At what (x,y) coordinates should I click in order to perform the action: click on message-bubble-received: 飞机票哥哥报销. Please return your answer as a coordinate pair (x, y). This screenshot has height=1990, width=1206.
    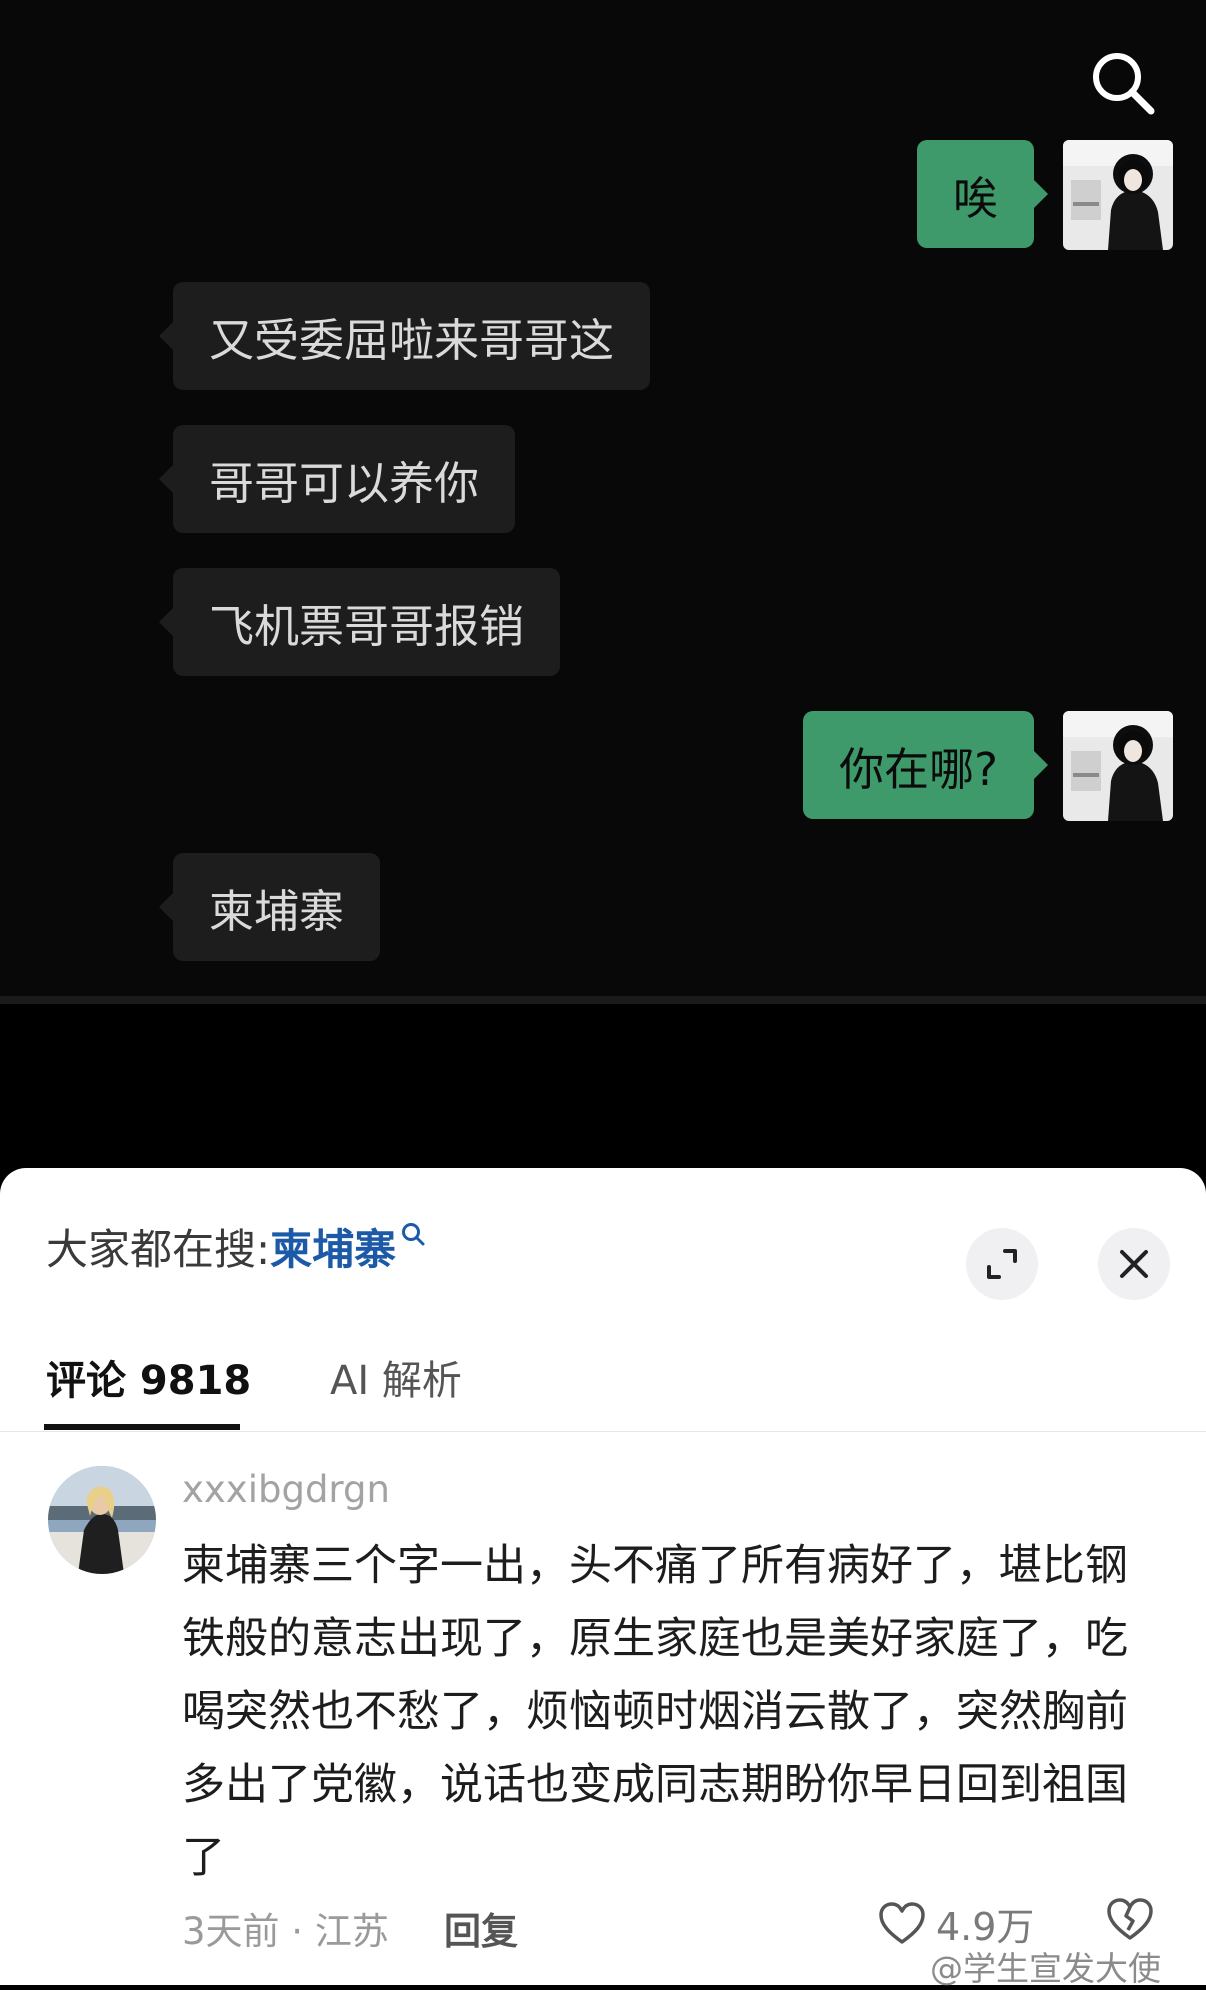
    Looking at the image, I should click on (359, 622).